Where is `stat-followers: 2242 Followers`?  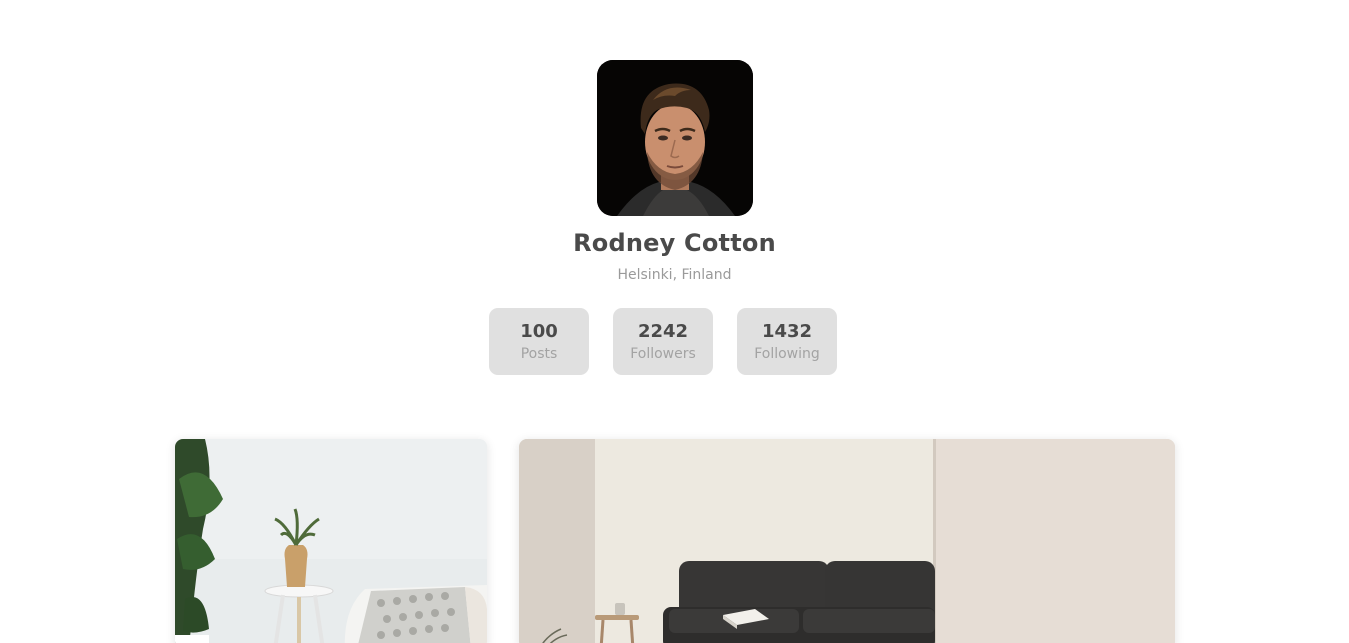
stat-followers: 2242 Followers is located at coordinates (663, 341).